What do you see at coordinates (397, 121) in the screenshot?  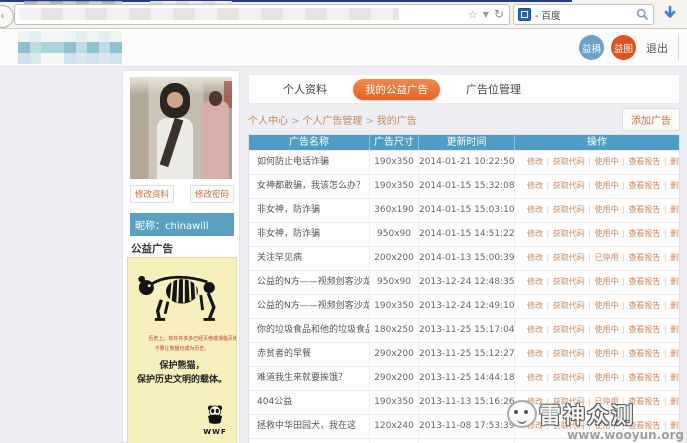 I see `breadcrumb-item-2: 我的广告` at bounding box center [397, 121].